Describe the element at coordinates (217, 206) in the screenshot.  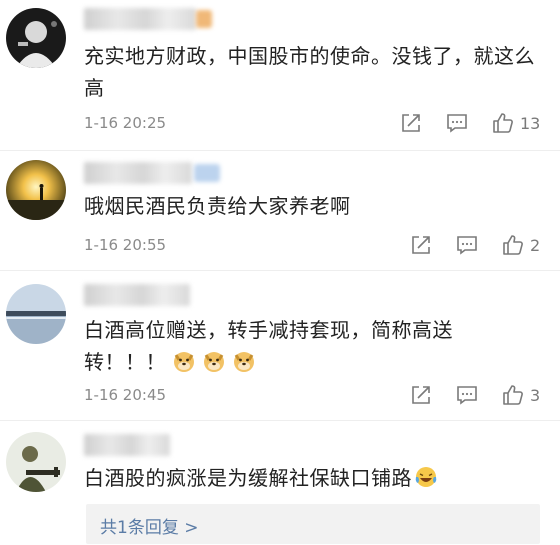
I see `comment-text: 哦烟民酒民负责给大家养老啊` at that location.